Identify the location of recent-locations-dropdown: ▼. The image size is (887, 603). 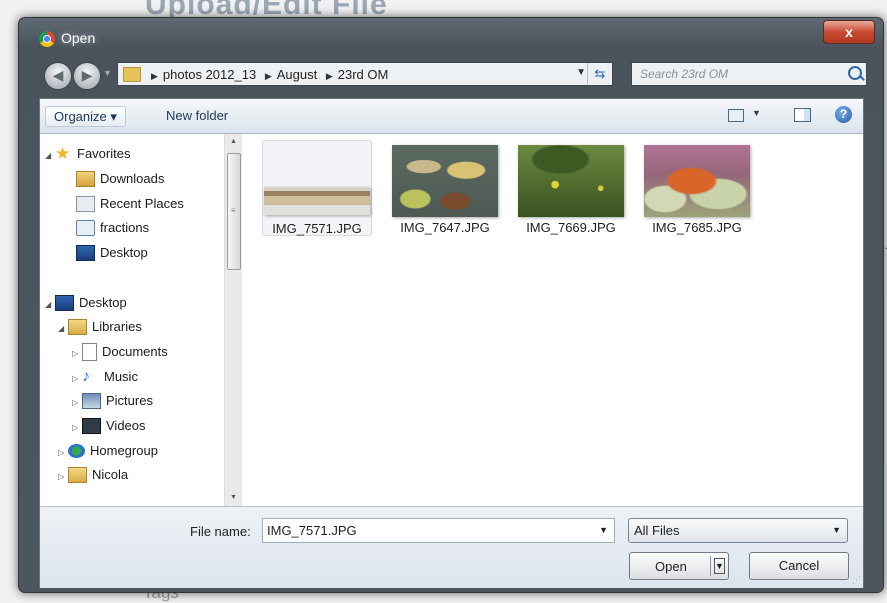
(107, 73).